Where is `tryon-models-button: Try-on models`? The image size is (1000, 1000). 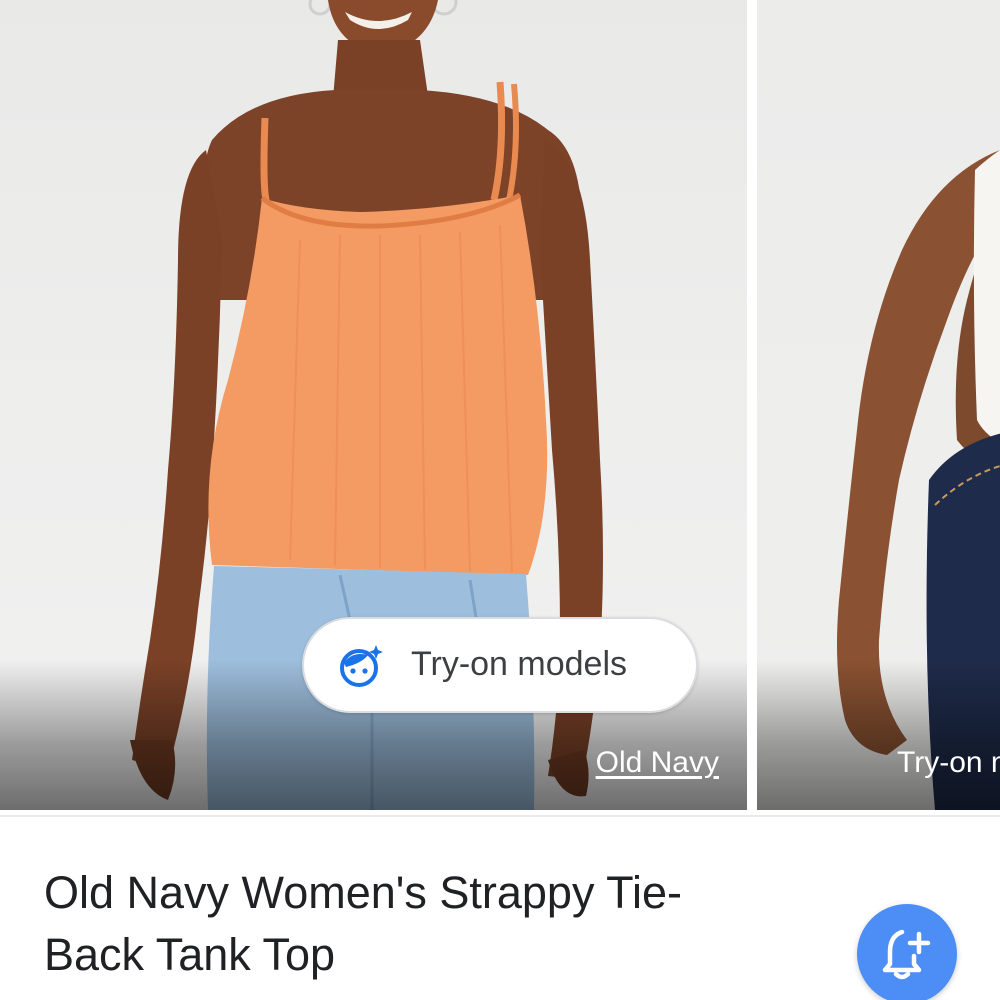 tryon-models-button: Try-on models is located at coordinates (500, 665).